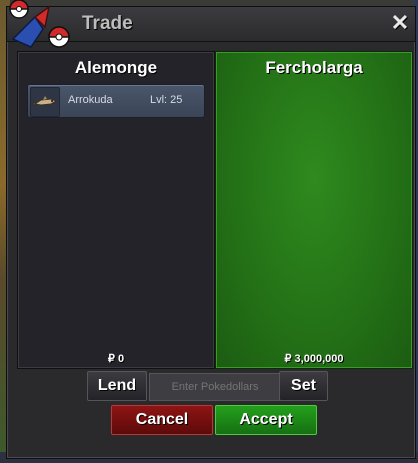  I want to click on lend-button: Lend, so click(117, 386).